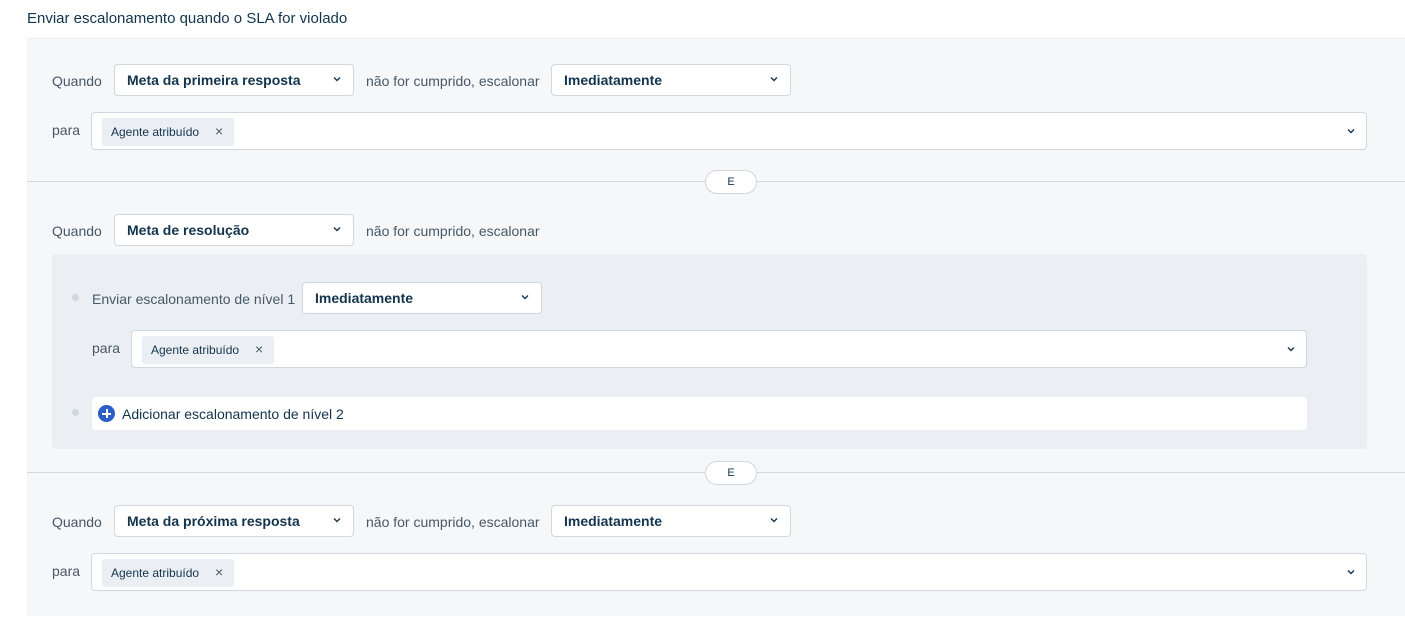 This screenshot has height=632, width=1405. What do you see at coordinates (194, 299) in the screenshot?
I see `level-1-label: Enviar escalonamento de nível 1` at bounding box center [194, 299].